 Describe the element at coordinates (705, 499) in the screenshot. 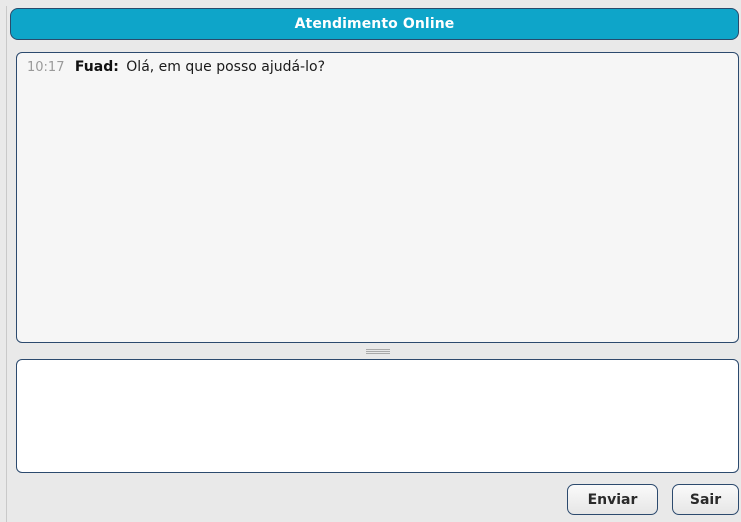

I see `exit-button: Sair` at that location.